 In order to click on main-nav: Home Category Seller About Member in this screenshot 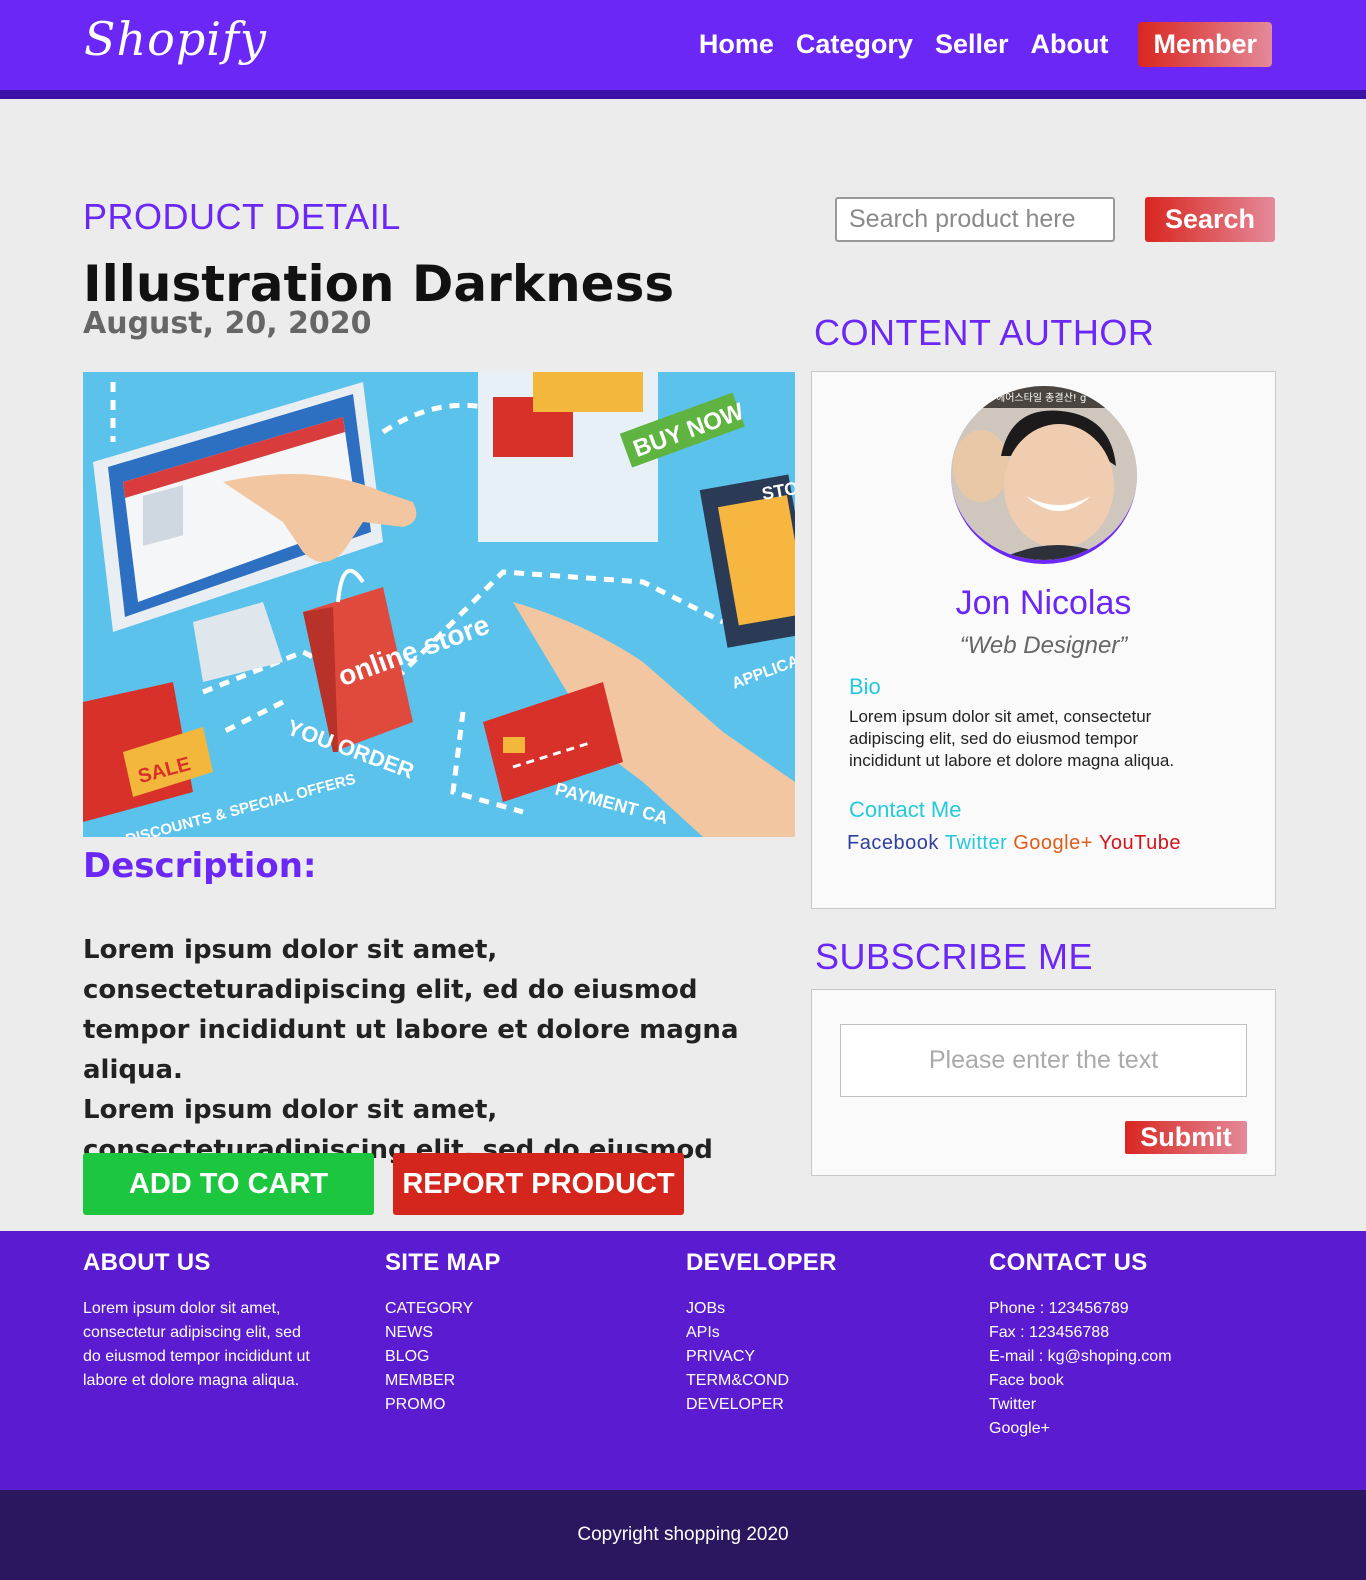, I will do `click(974, 44)`.